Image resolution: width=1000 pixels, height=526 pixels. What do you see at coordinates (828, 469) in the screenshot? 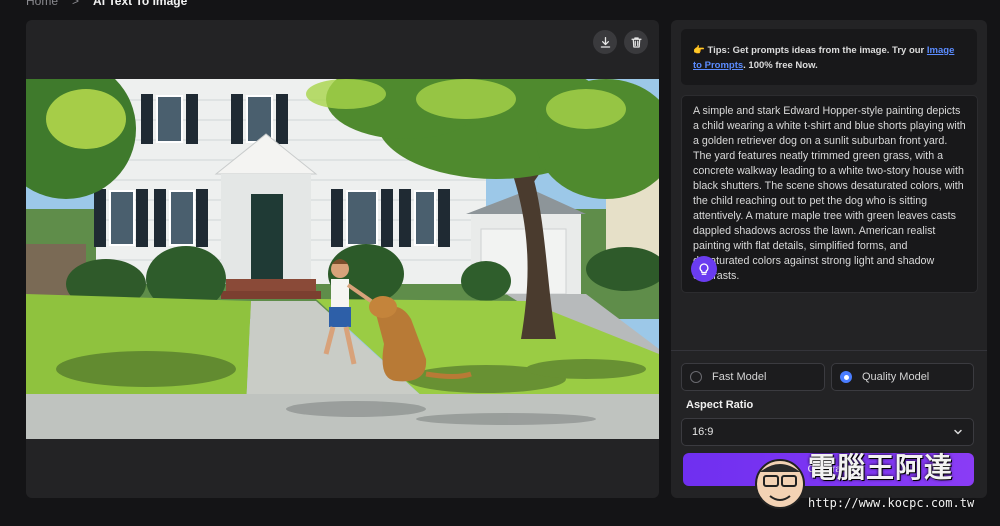
I see `generate-button: Generate` at bounding box center [828, 469].